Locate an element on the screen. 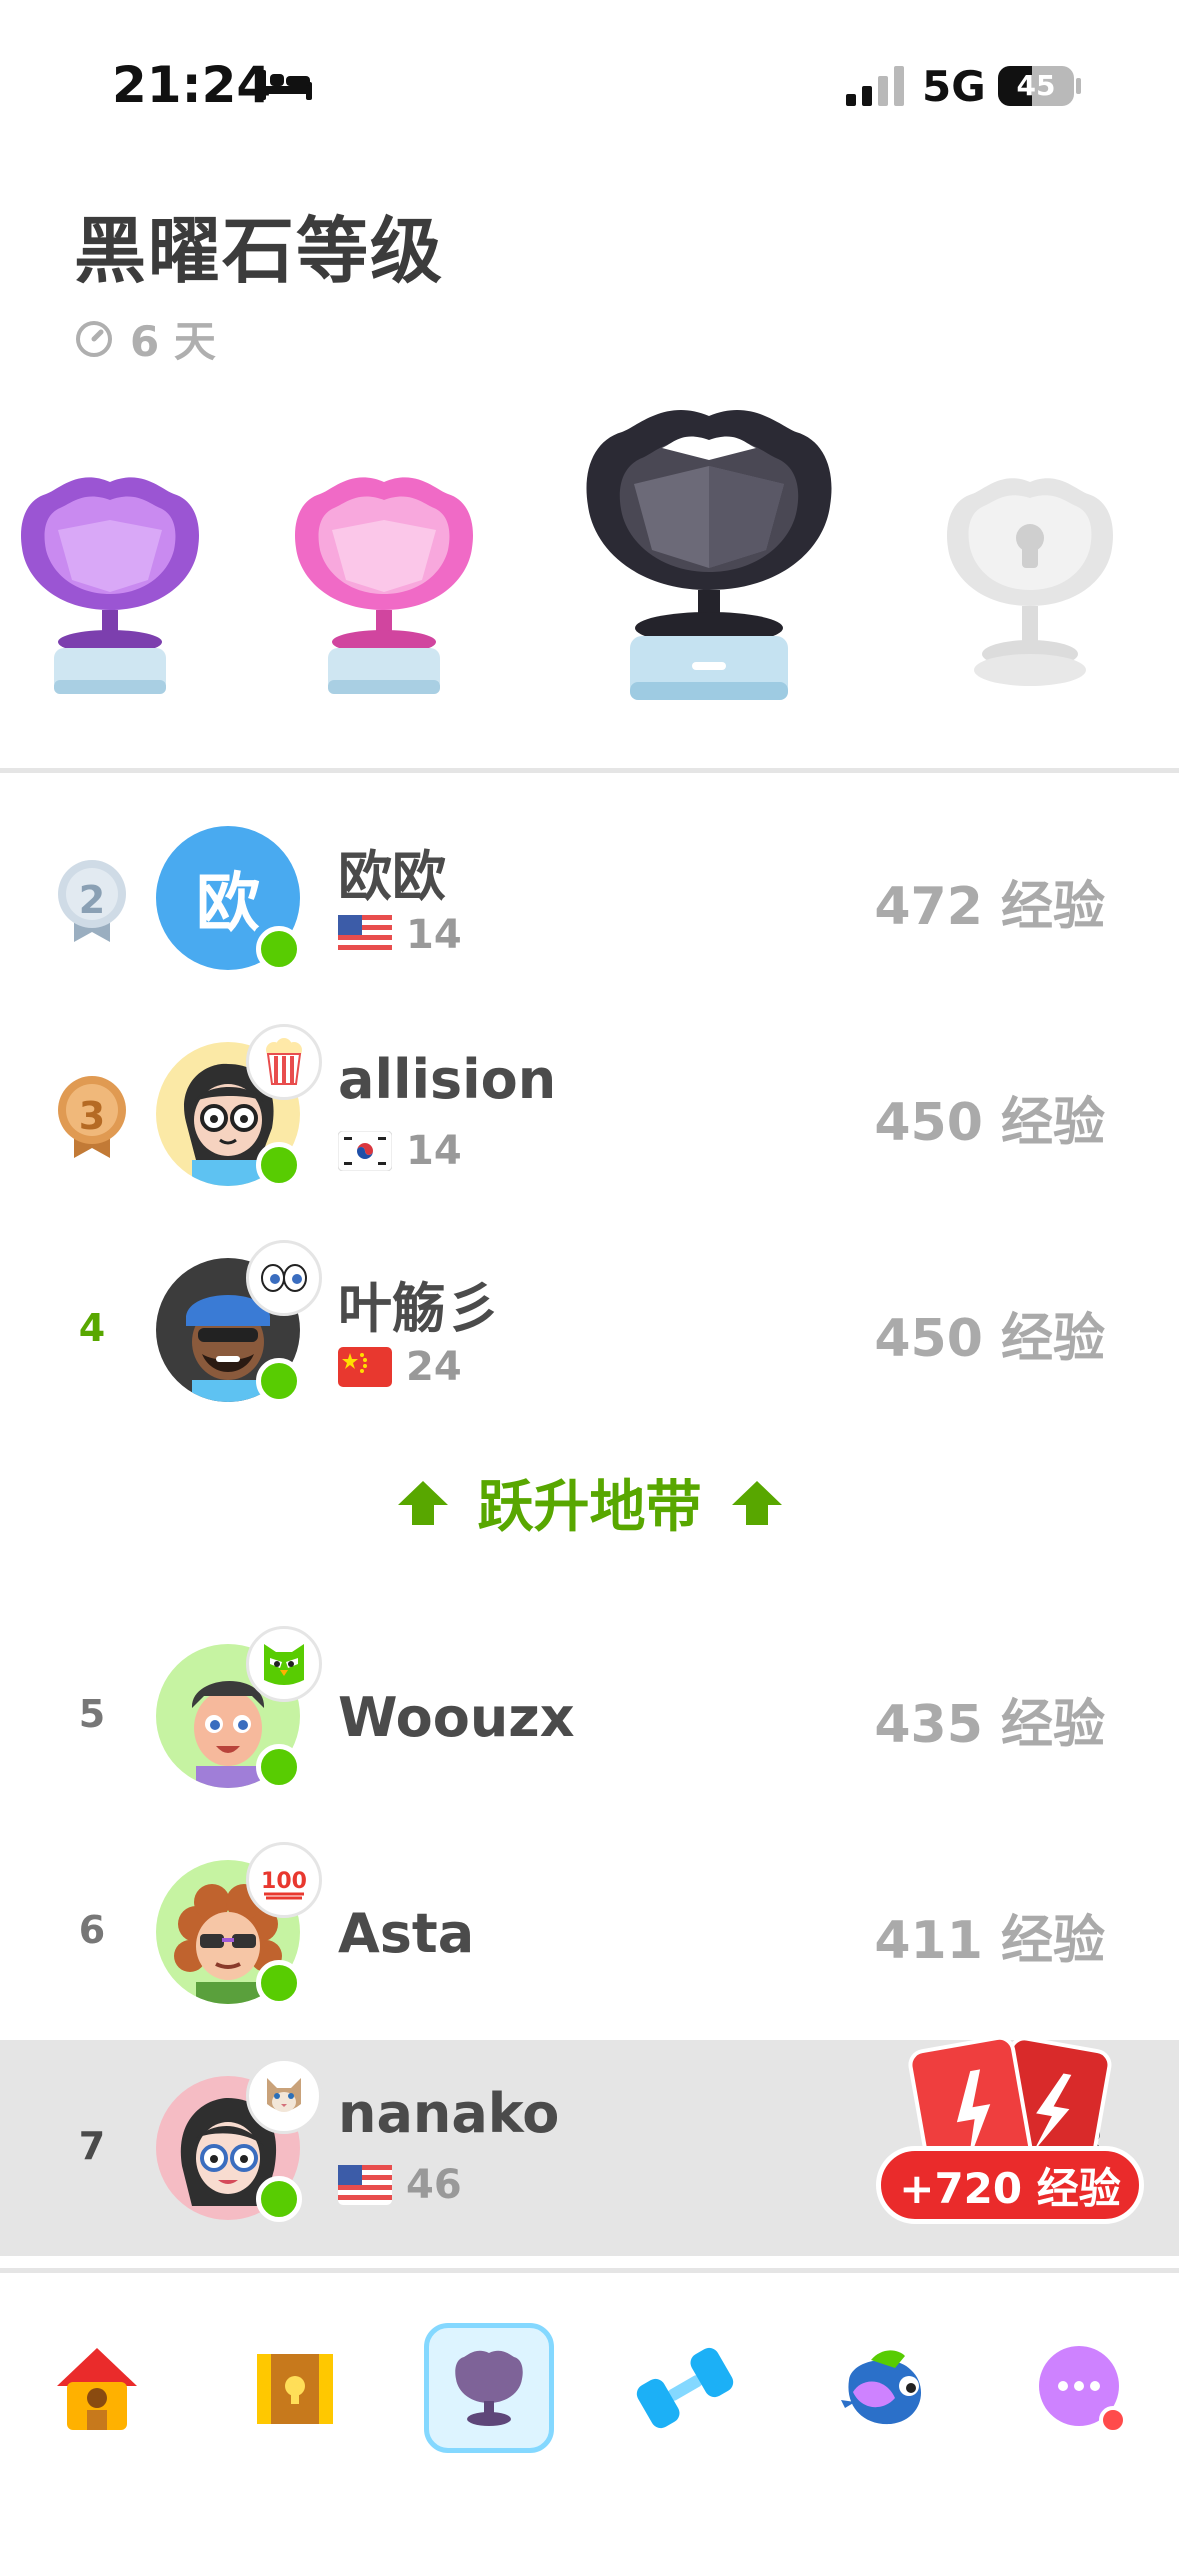  network-type: 5G is located at coordinates (954, 86).